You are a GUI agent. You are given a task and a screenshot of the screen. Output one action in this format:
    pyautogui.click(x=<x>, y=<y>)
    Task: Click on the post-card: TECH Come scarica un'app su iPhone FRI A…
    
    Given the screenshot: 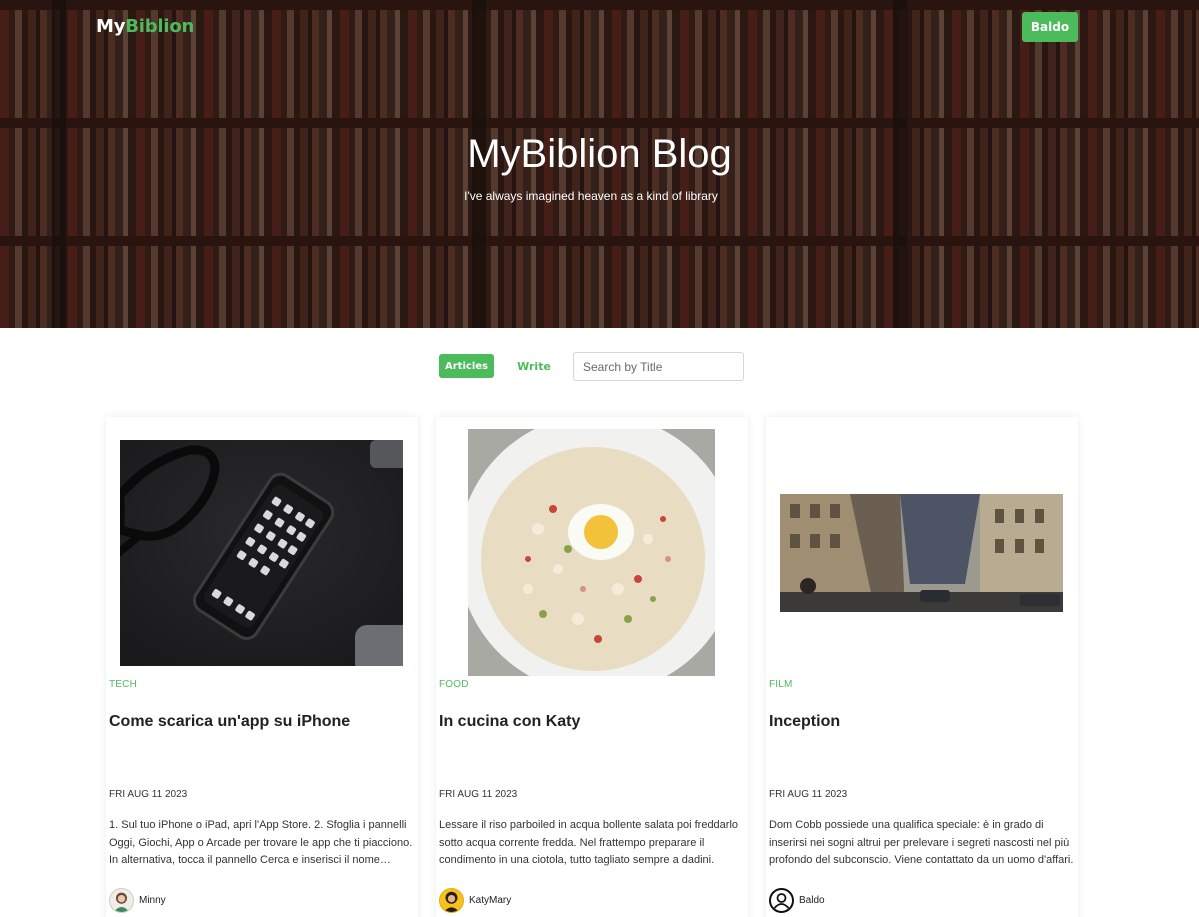 What is the action you would take?
    pyautogui.click(x=262, y=667)
    